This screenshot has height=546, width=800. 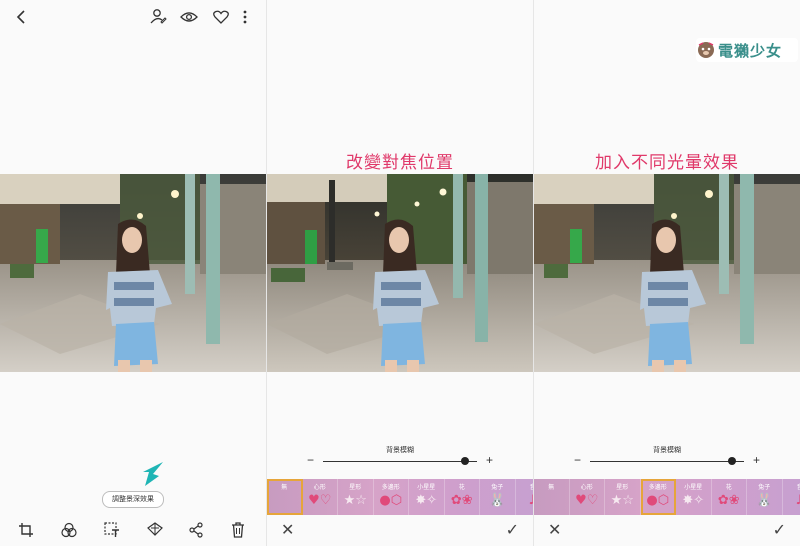 What do you see at coordinates (196, 530) in the screenshot?
I see `share-icon` at bounding box center [196, 530].